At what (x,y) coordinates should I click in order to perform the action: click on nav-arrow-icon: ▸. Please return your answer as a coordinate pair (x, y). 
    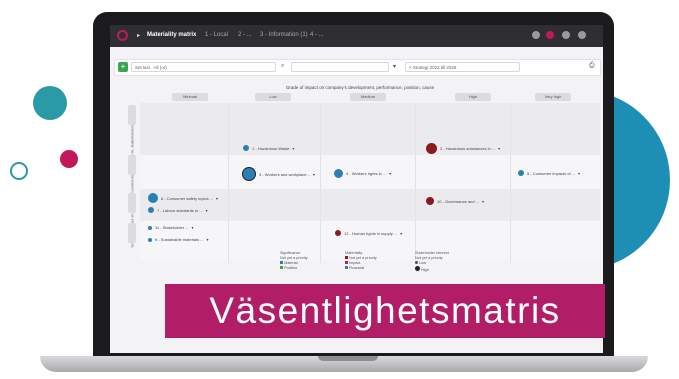
    Looking at the image, I should click on (138, 35).